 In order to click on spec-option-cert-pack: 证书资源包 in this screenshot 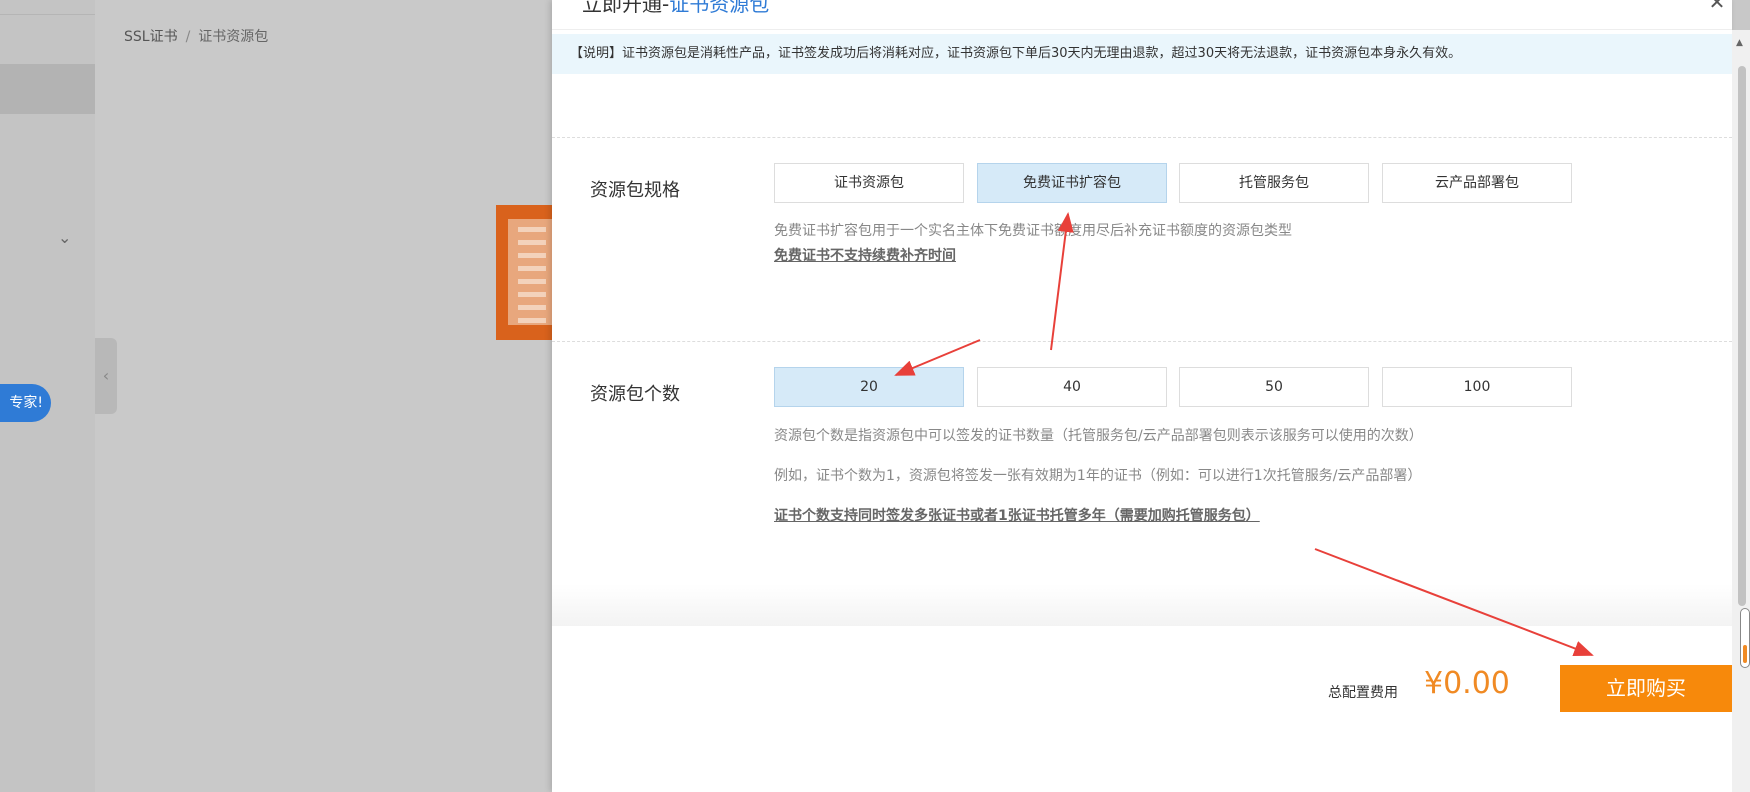, I will do `click(869, 183)`.